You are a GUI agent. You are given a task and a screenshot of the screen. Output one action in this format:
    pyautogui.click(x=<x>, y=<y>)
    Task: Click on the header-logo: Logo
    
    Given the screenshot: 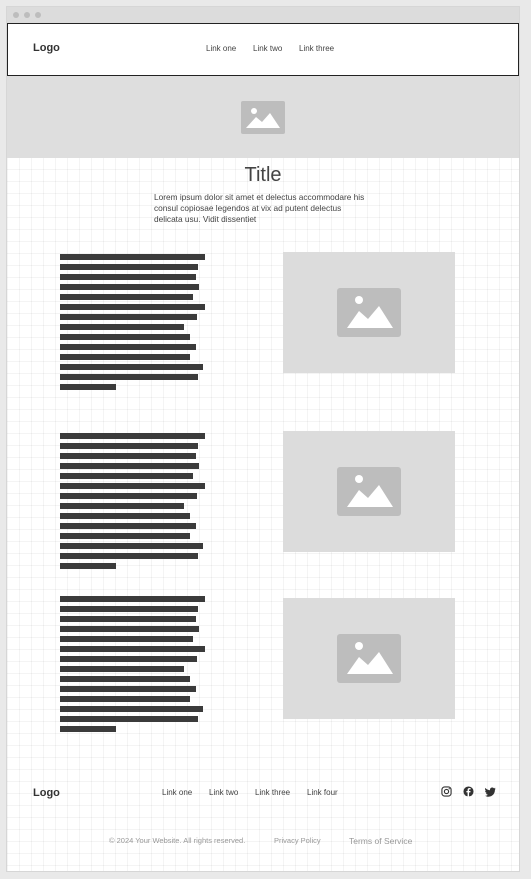 What is the action you would take?
    pyautogui.click(x=46, y=48)
    